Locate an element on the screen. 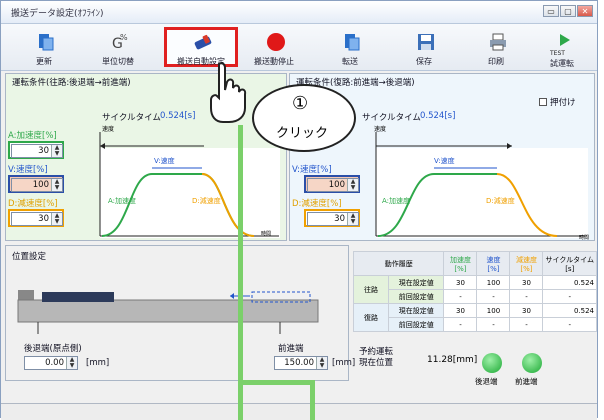  forward-cycle-value: 0.524[s] is located at coordinates (178, 116).